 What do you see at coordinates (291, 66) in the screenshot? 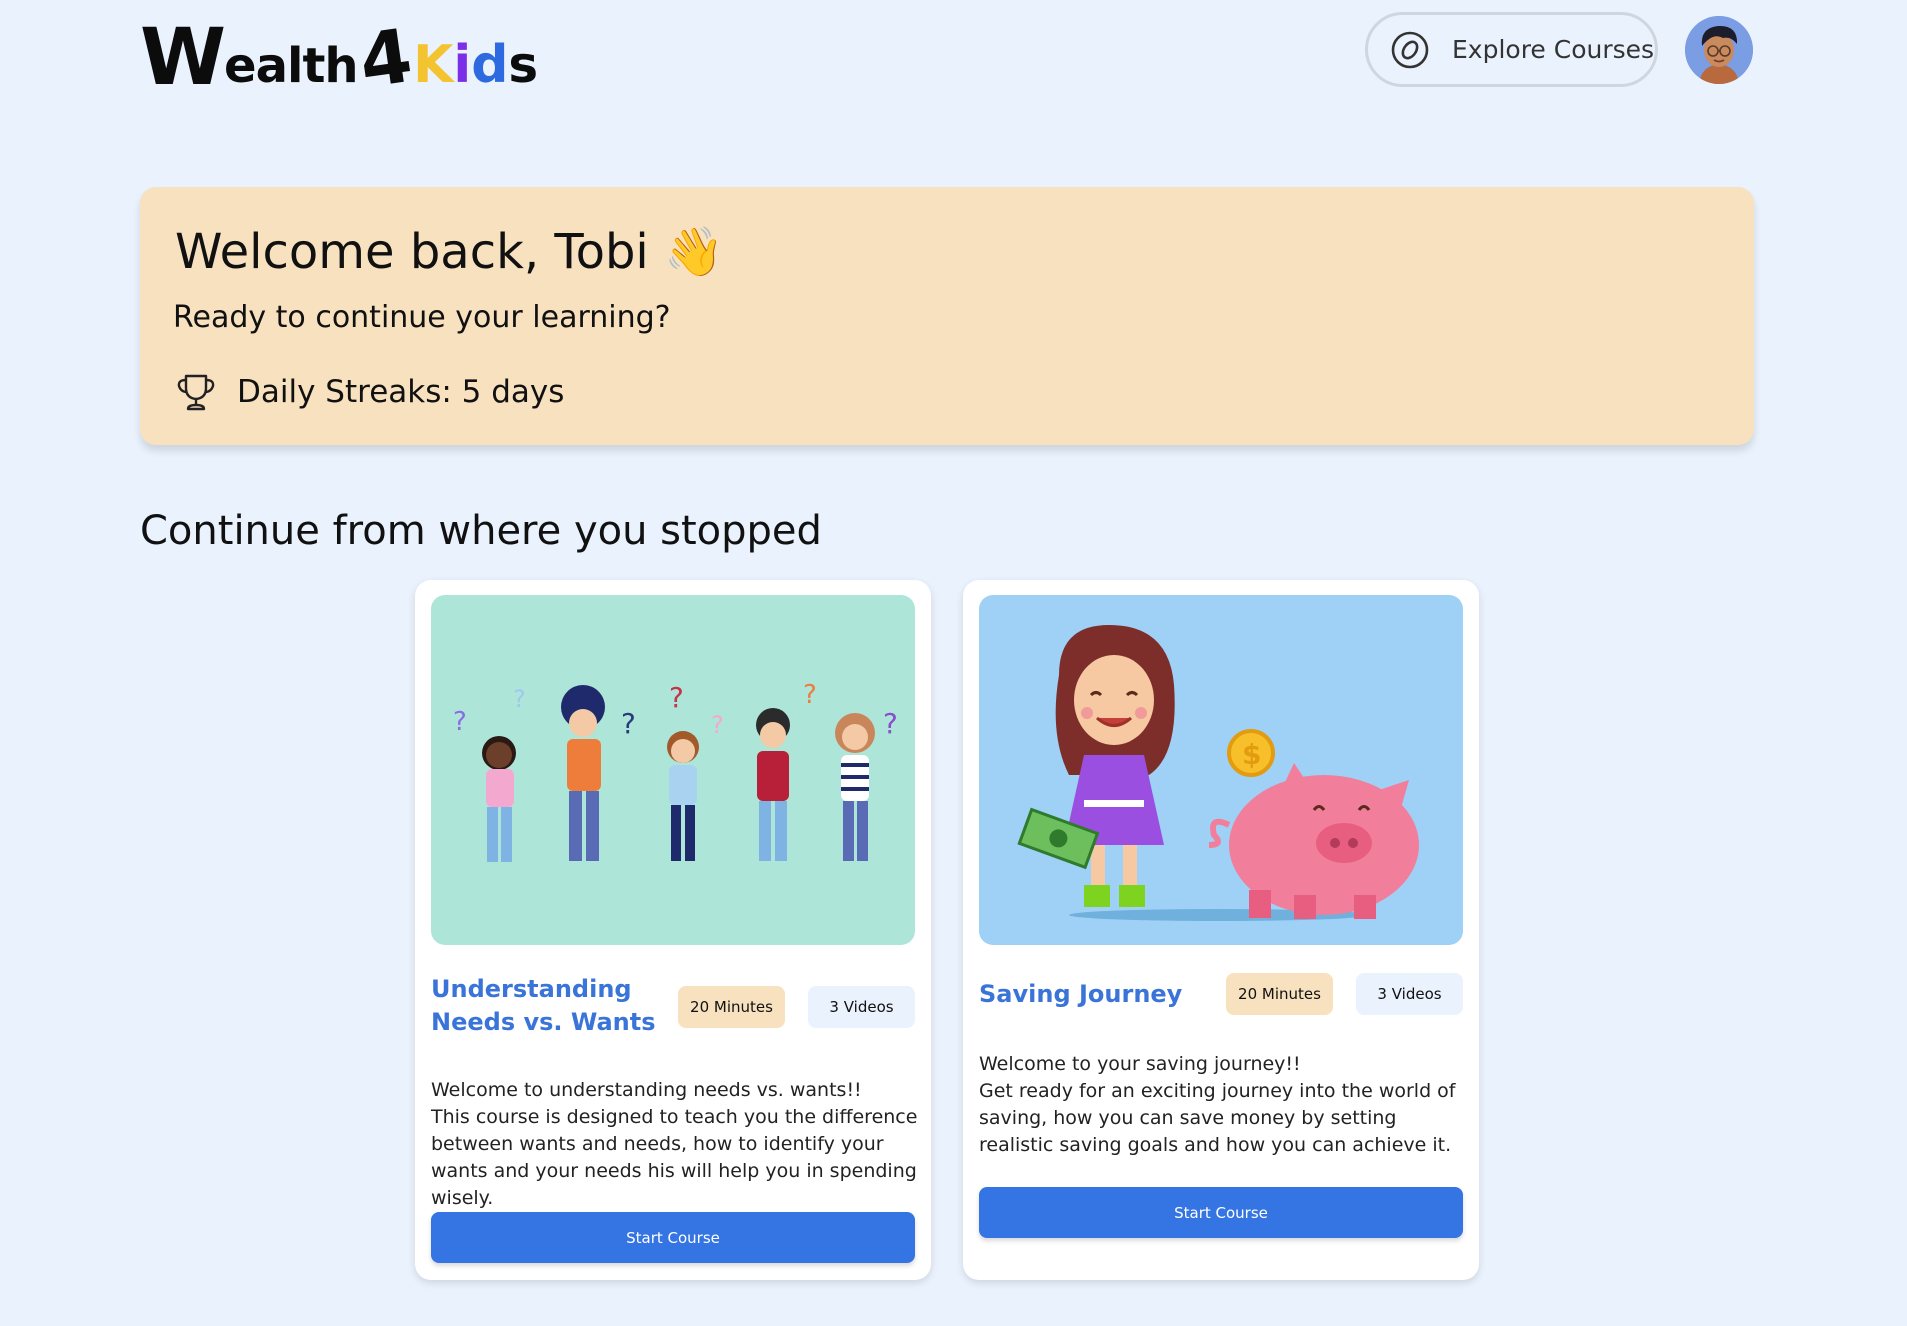
I see `logo-text-ealth: ealth` at bounding box center [291, 66].